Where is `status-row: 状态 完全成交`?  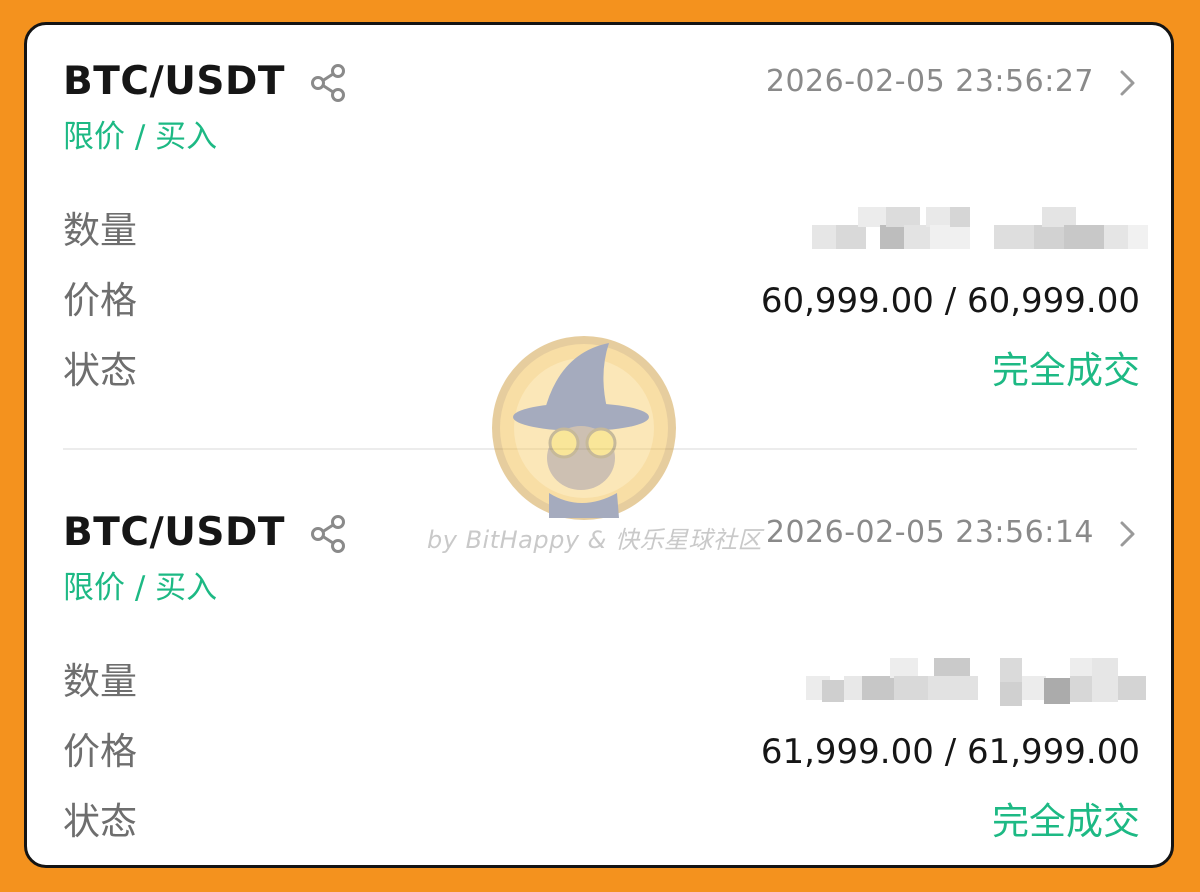 status-row: 状态 完全成交 is located at coordinates (601, 823).